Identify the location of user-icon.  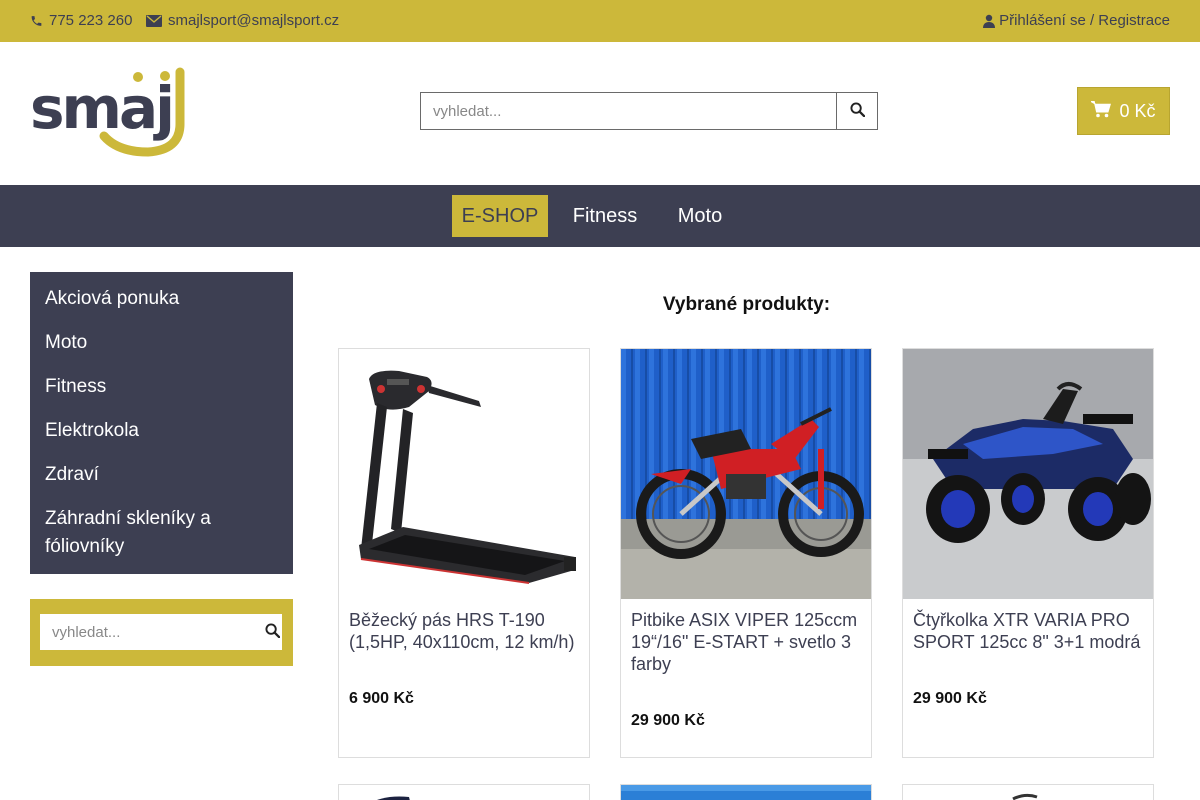
(989, 21).